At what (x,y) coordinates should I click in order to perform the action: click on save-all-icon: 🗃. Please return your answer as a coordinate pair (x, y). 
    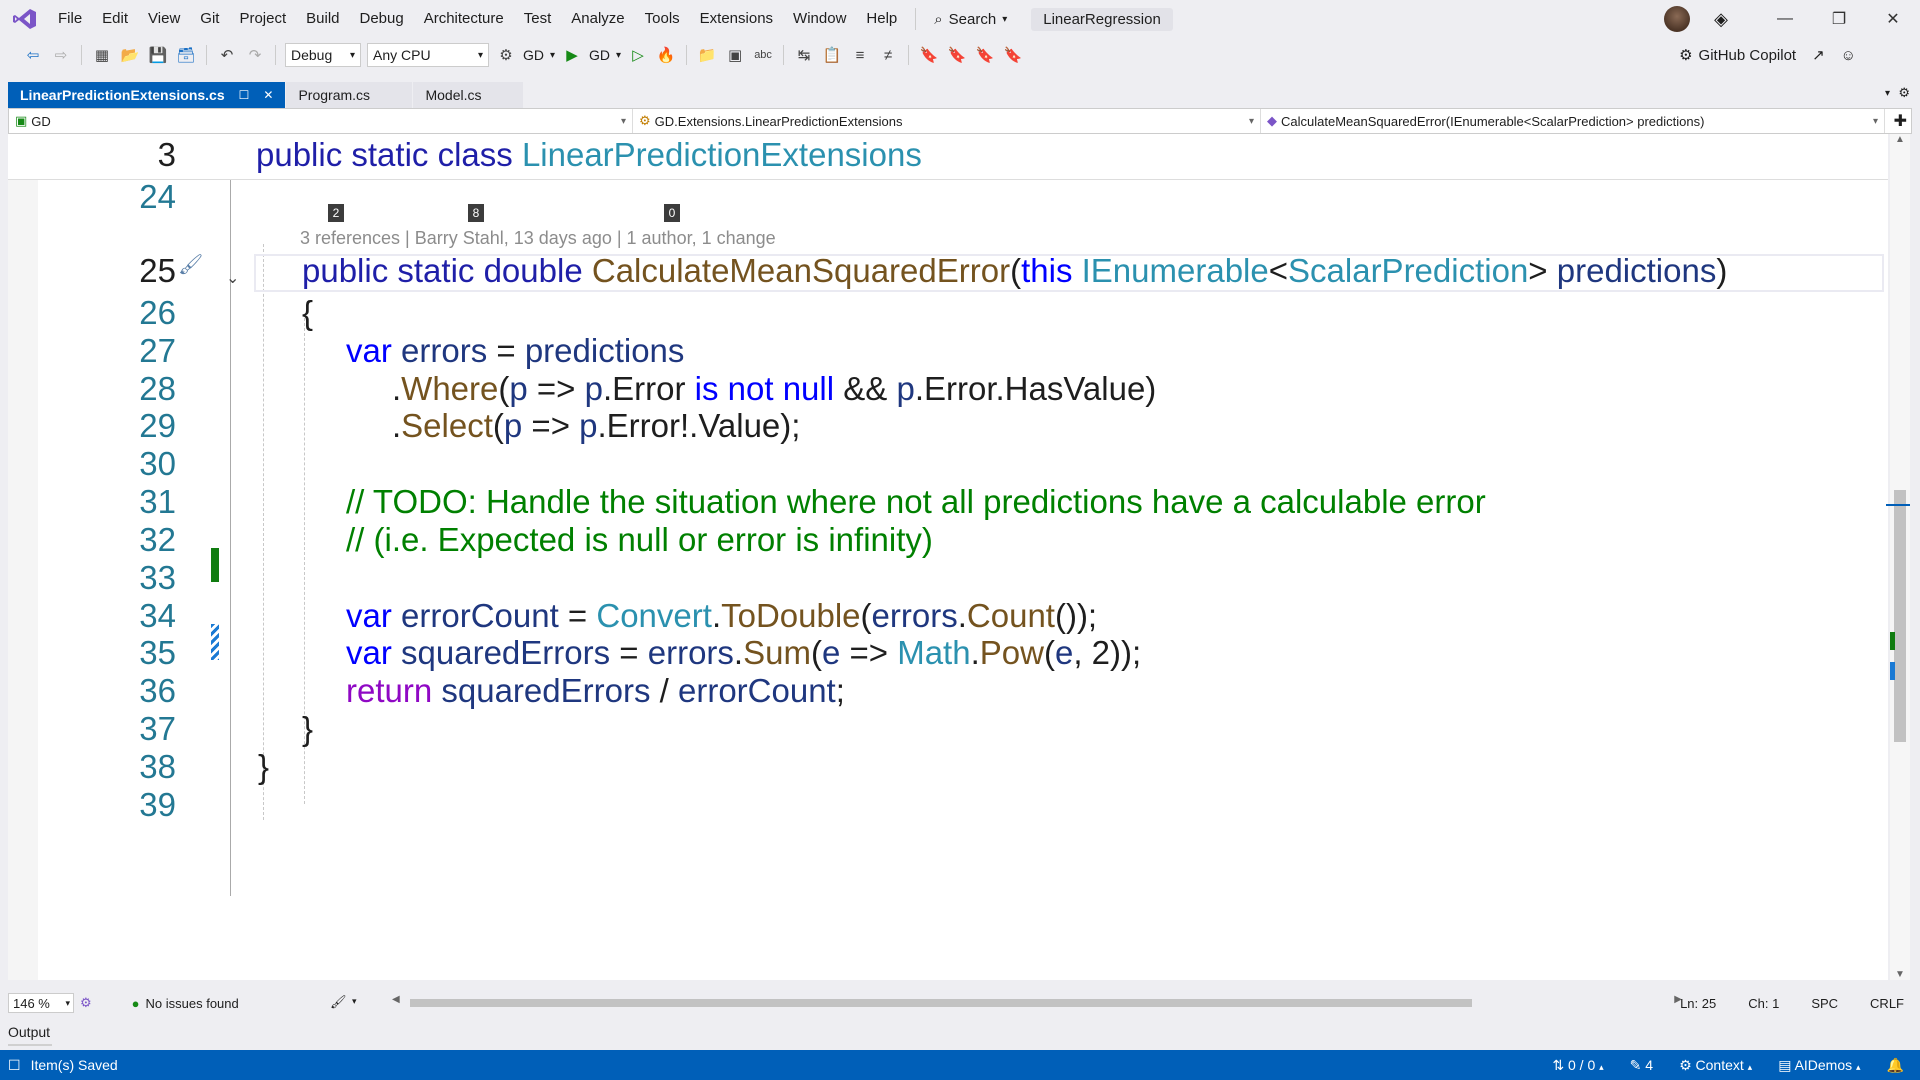
    Looking at the image, I should click on (186, 55).